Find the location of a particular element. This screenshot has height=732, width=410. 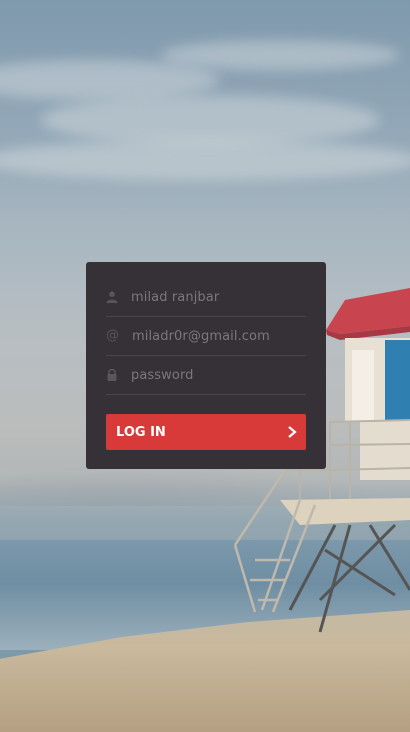

login-button: LOG IN is located at coordinates (206, 432).